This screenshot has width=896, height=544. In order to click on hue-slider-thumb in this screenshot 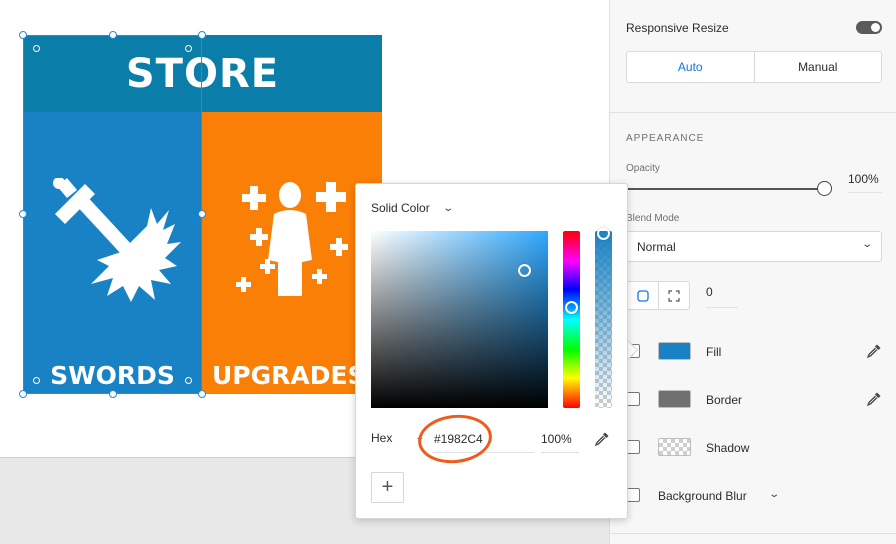, I will do `click(571, 307)`.